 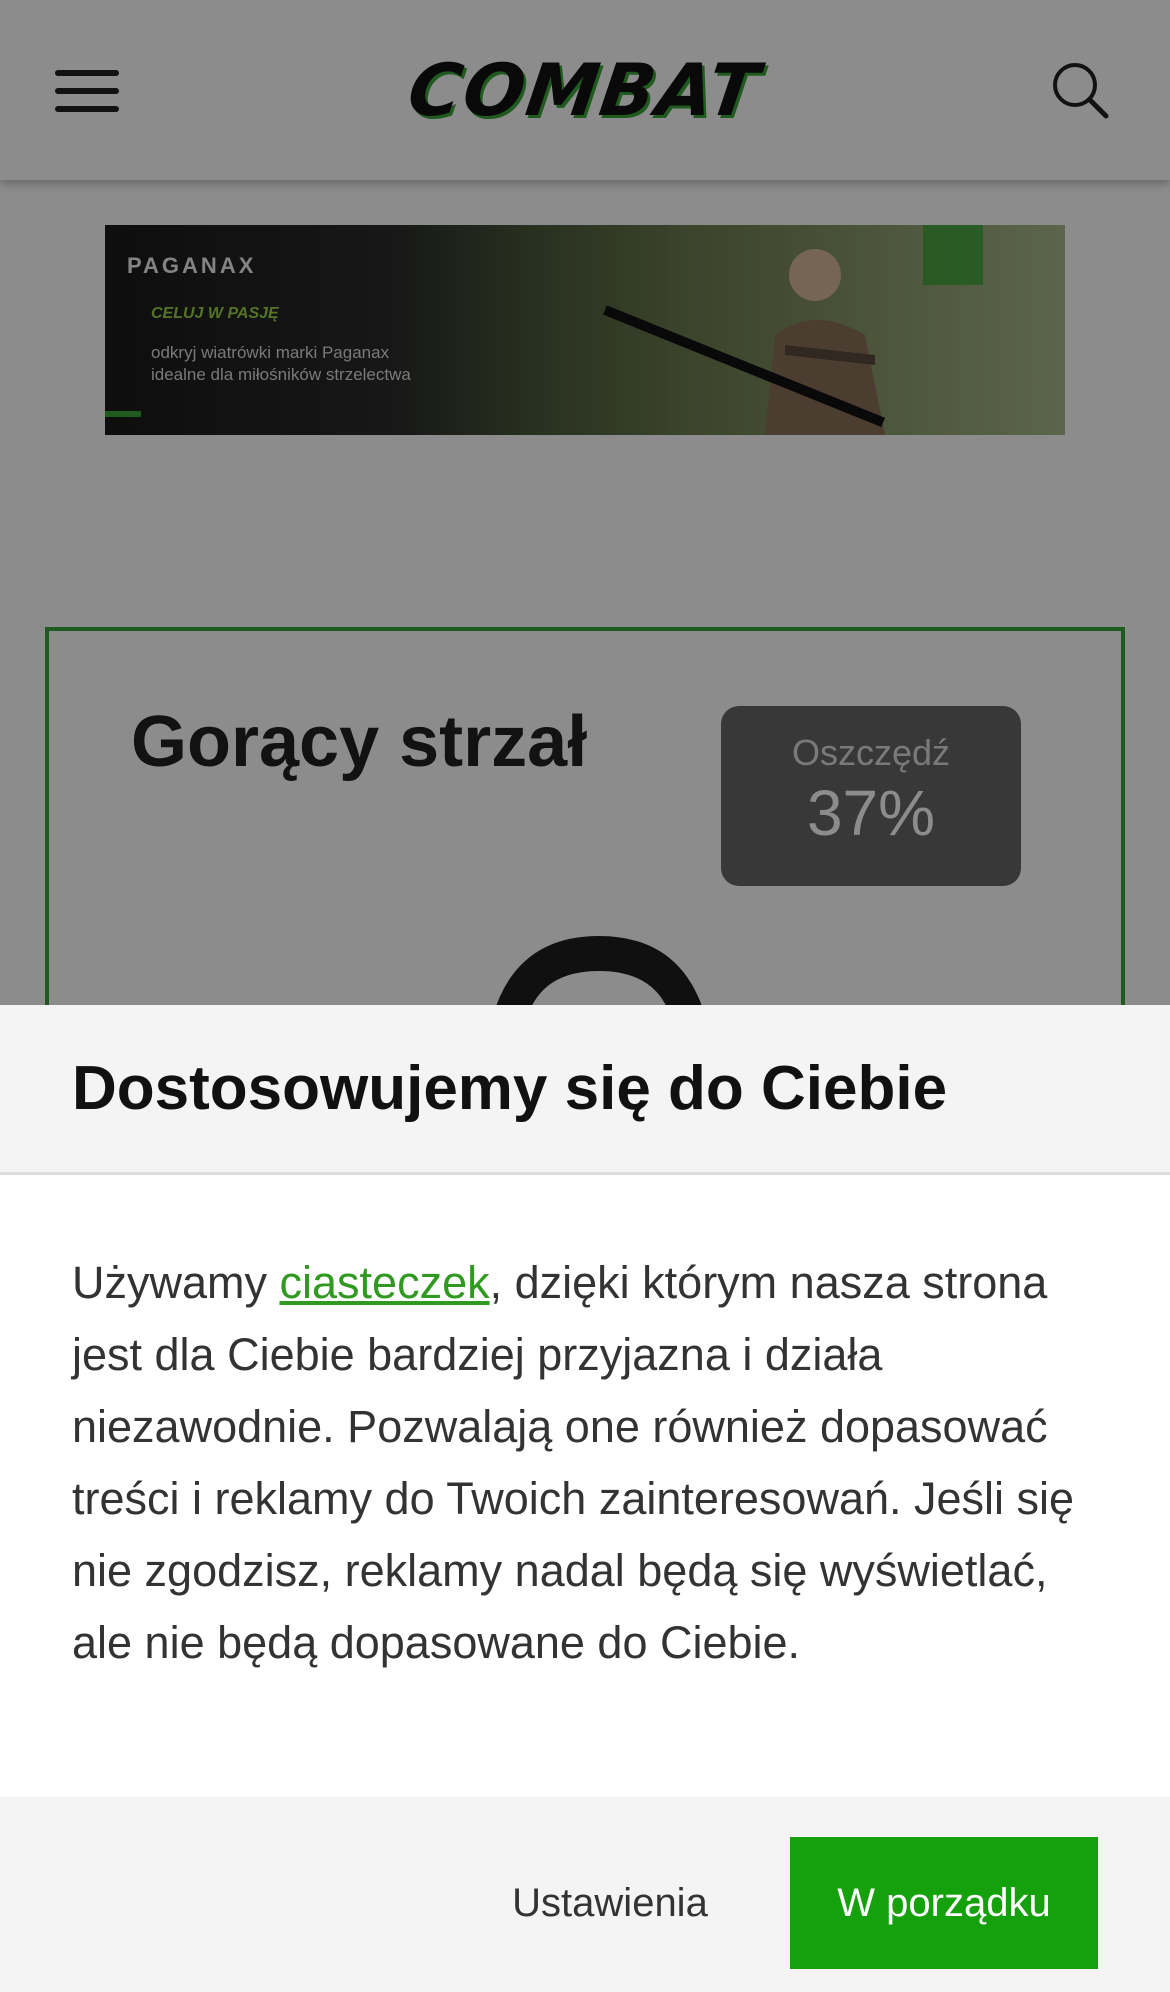 What do you see at coordinates (385, 1282) in the screenshot?
I see `cookies-link: ciasteczek` at bounding box center [385, 1282].